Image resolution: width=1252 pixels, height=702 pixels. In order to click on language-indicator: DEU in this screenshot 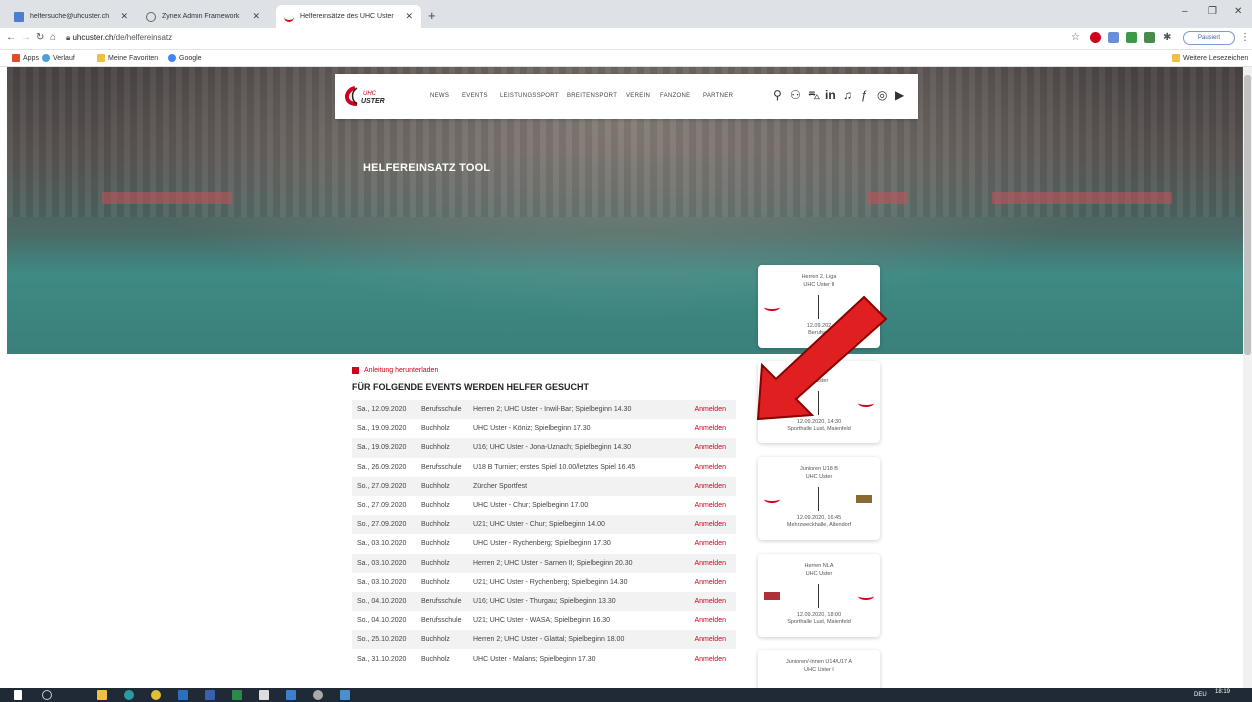, I will do `click(1200, 695)`.